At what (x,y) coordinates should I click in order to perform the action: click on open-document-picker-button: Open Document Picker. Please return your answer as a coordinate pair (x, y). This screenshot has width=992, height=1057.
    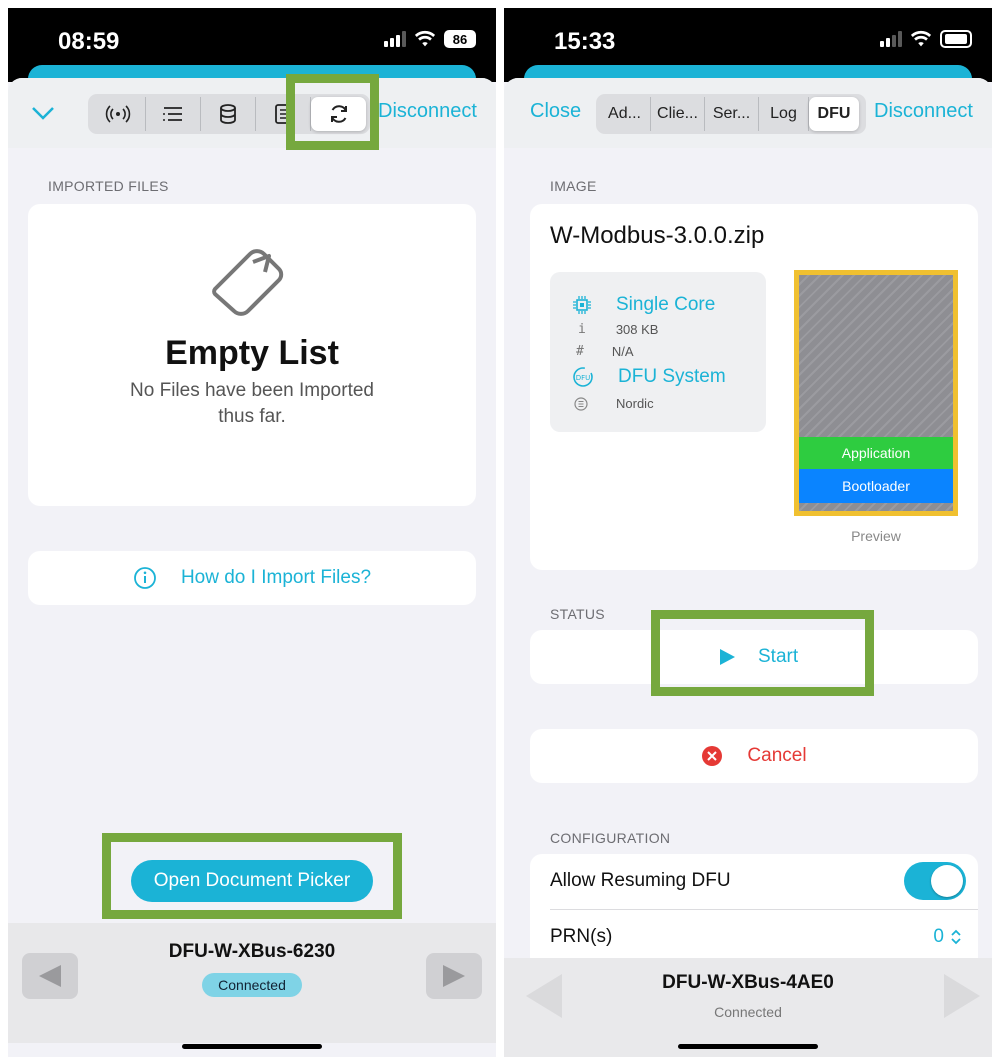
    Looking at the image, I should click on (252, 881).